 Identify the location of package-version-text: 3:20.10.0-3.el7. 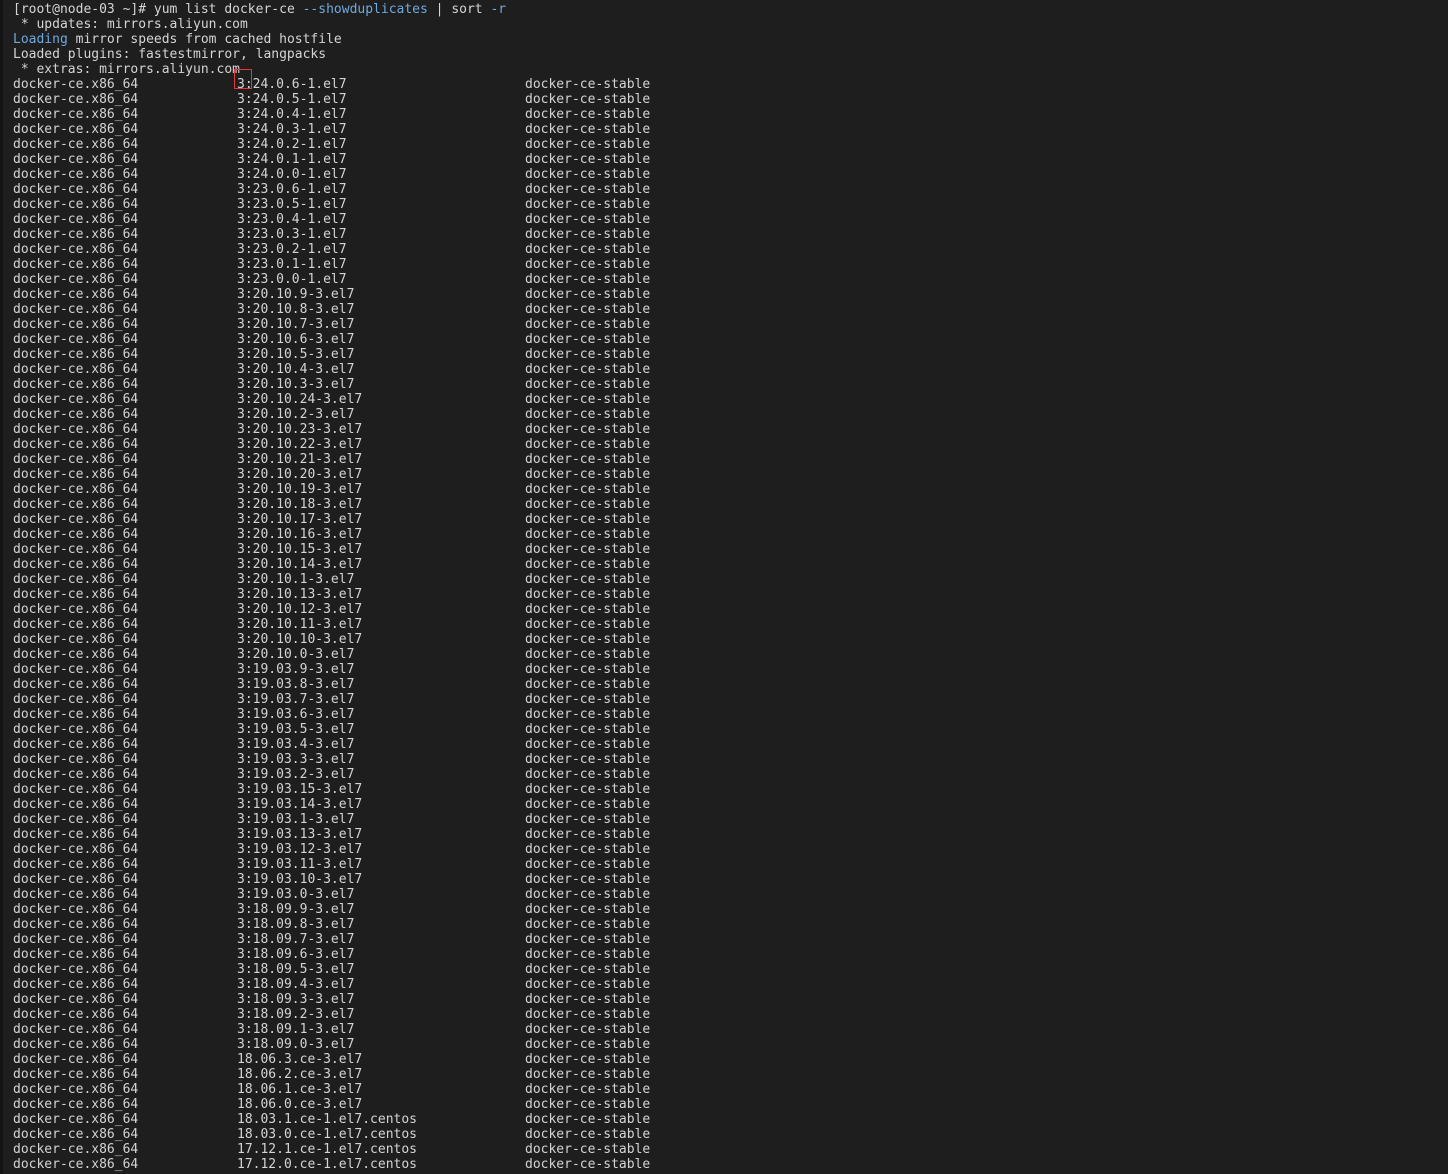
(296, 654).